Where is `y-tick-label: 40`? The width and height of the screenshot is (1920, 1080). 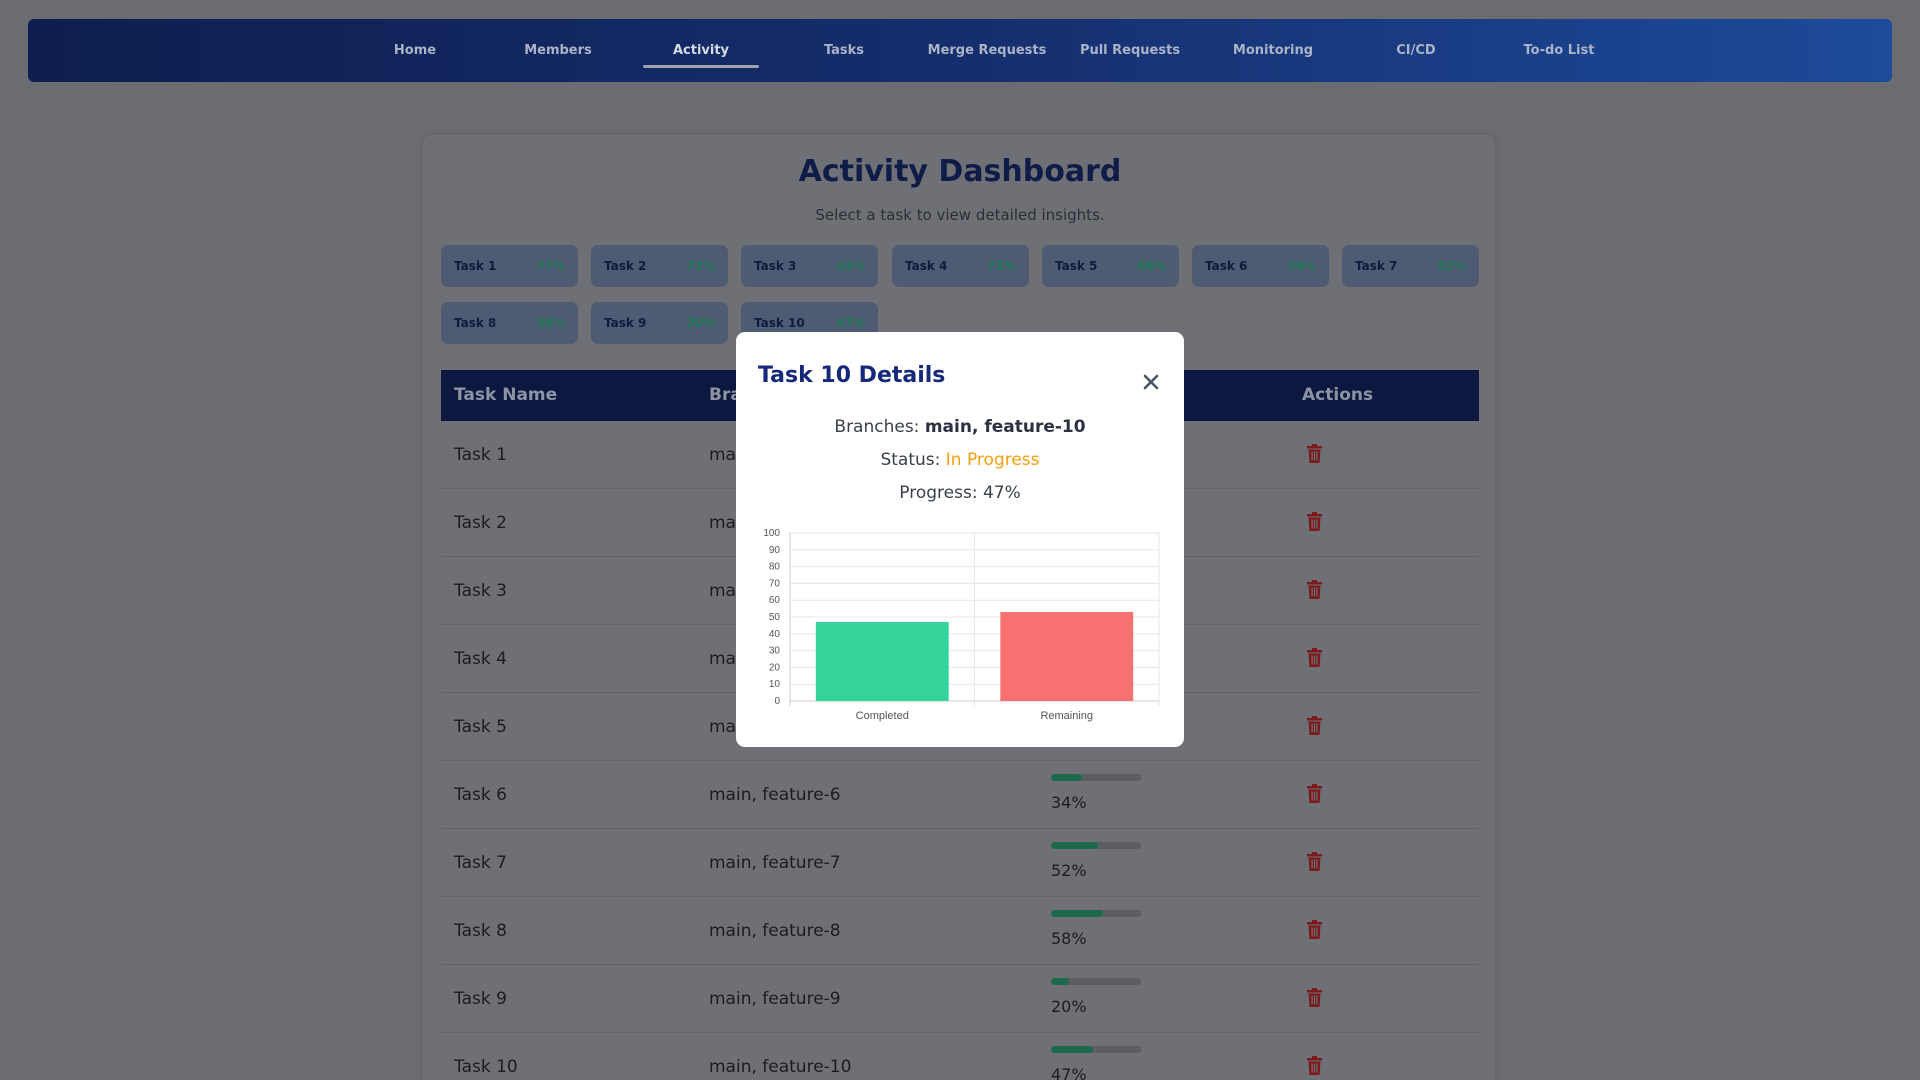 y-tick-label: 40 is located at coordinates (775, 634).